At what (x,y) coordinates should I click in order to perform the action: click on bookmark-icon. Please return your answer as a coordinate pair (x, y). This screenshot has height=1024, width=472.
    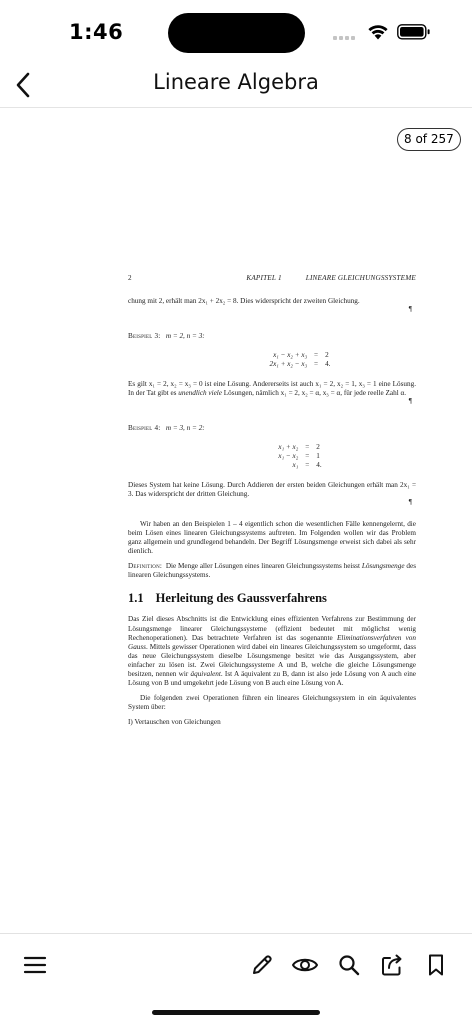
    Looking at the image, I should click on (436, 965).